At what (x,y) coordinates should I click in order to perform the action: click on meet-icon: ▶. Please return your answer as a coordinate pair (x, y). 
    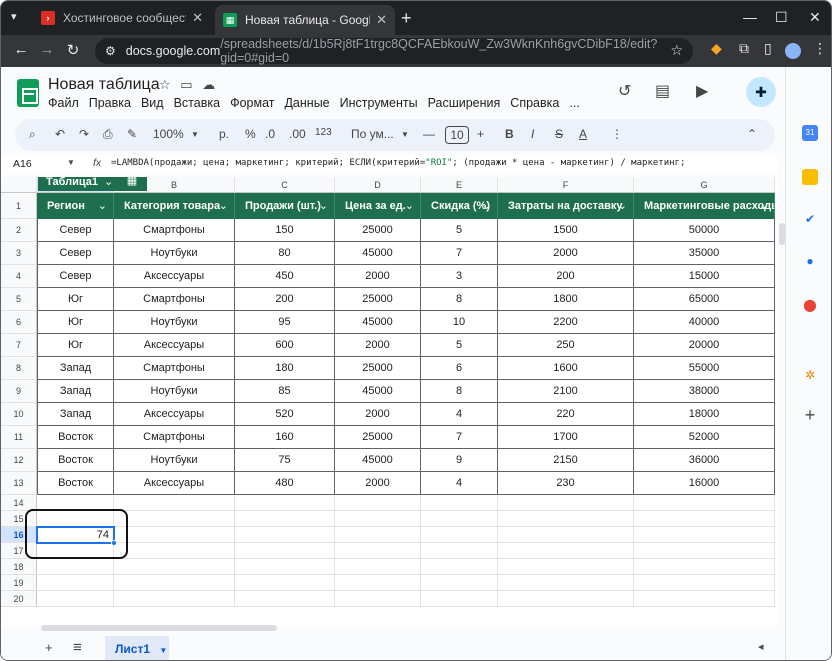
    Looking at the image, I should click on (702, 91).